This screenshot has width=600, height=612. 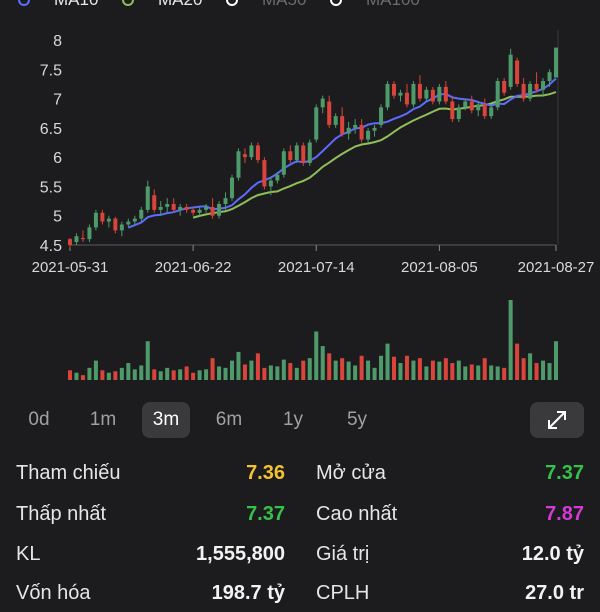 I want to click on y-tick-label: 7.5, so click(x=51, y=70).